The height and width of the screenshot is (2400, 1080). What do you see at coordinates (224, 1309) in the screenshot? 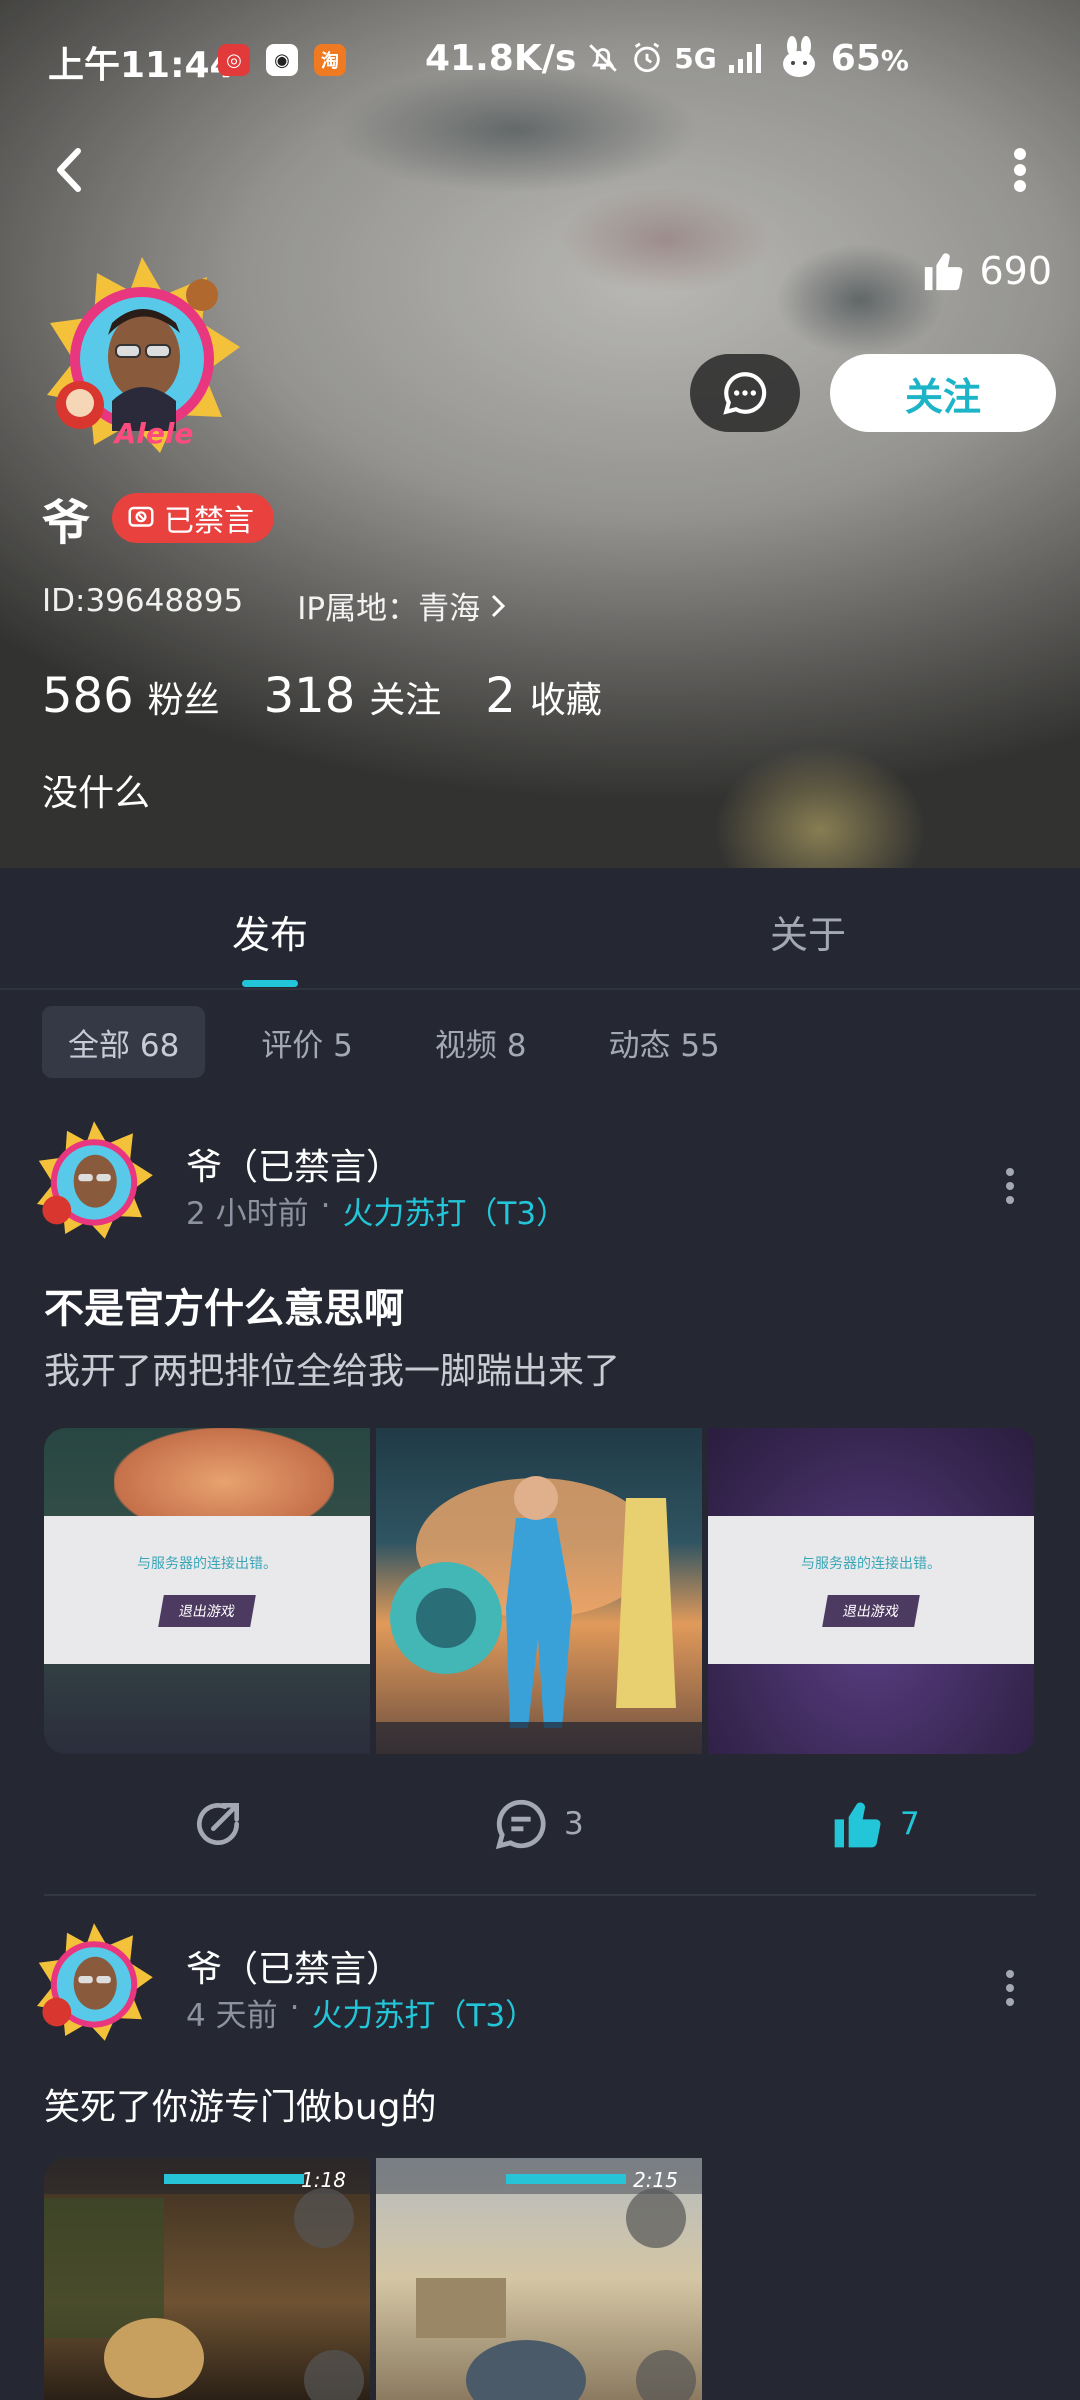
I see `post-title: 不是官方什么意思啊` at bounding box center [224, 1309].